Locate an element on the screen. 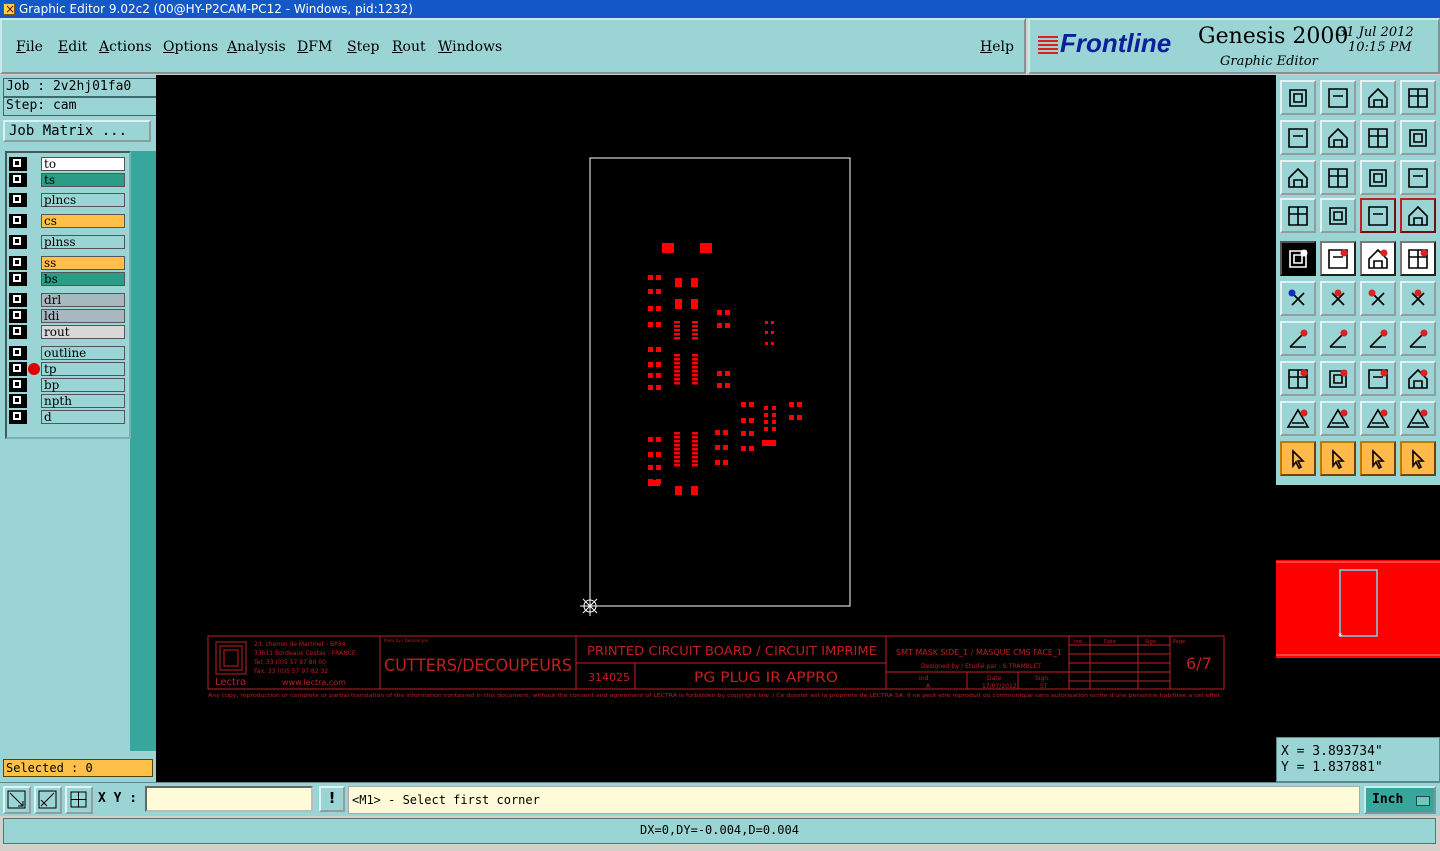 The height and width of the screenshot is (851, 1440). layer-row-d: d is located at coordinates (67, 417).